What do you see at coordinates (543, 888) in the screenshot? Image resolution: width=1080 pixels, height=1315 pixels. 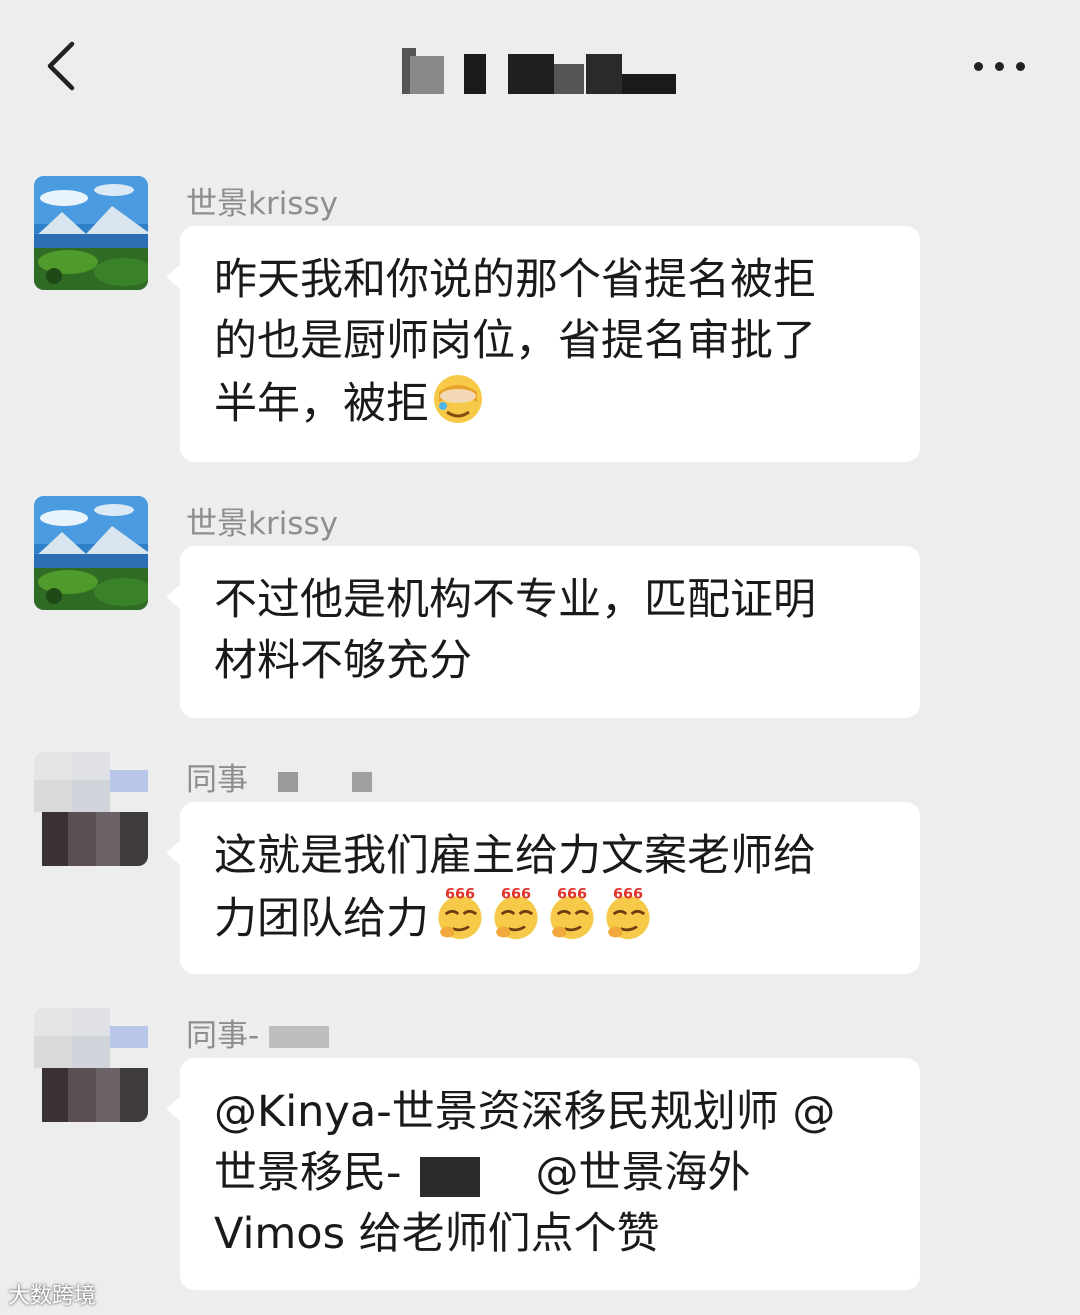 I see `message-bubble: 这就是我们雇主给力文案老师给 力团队给力 666 666 666 666` at bounding box center [543, 888].